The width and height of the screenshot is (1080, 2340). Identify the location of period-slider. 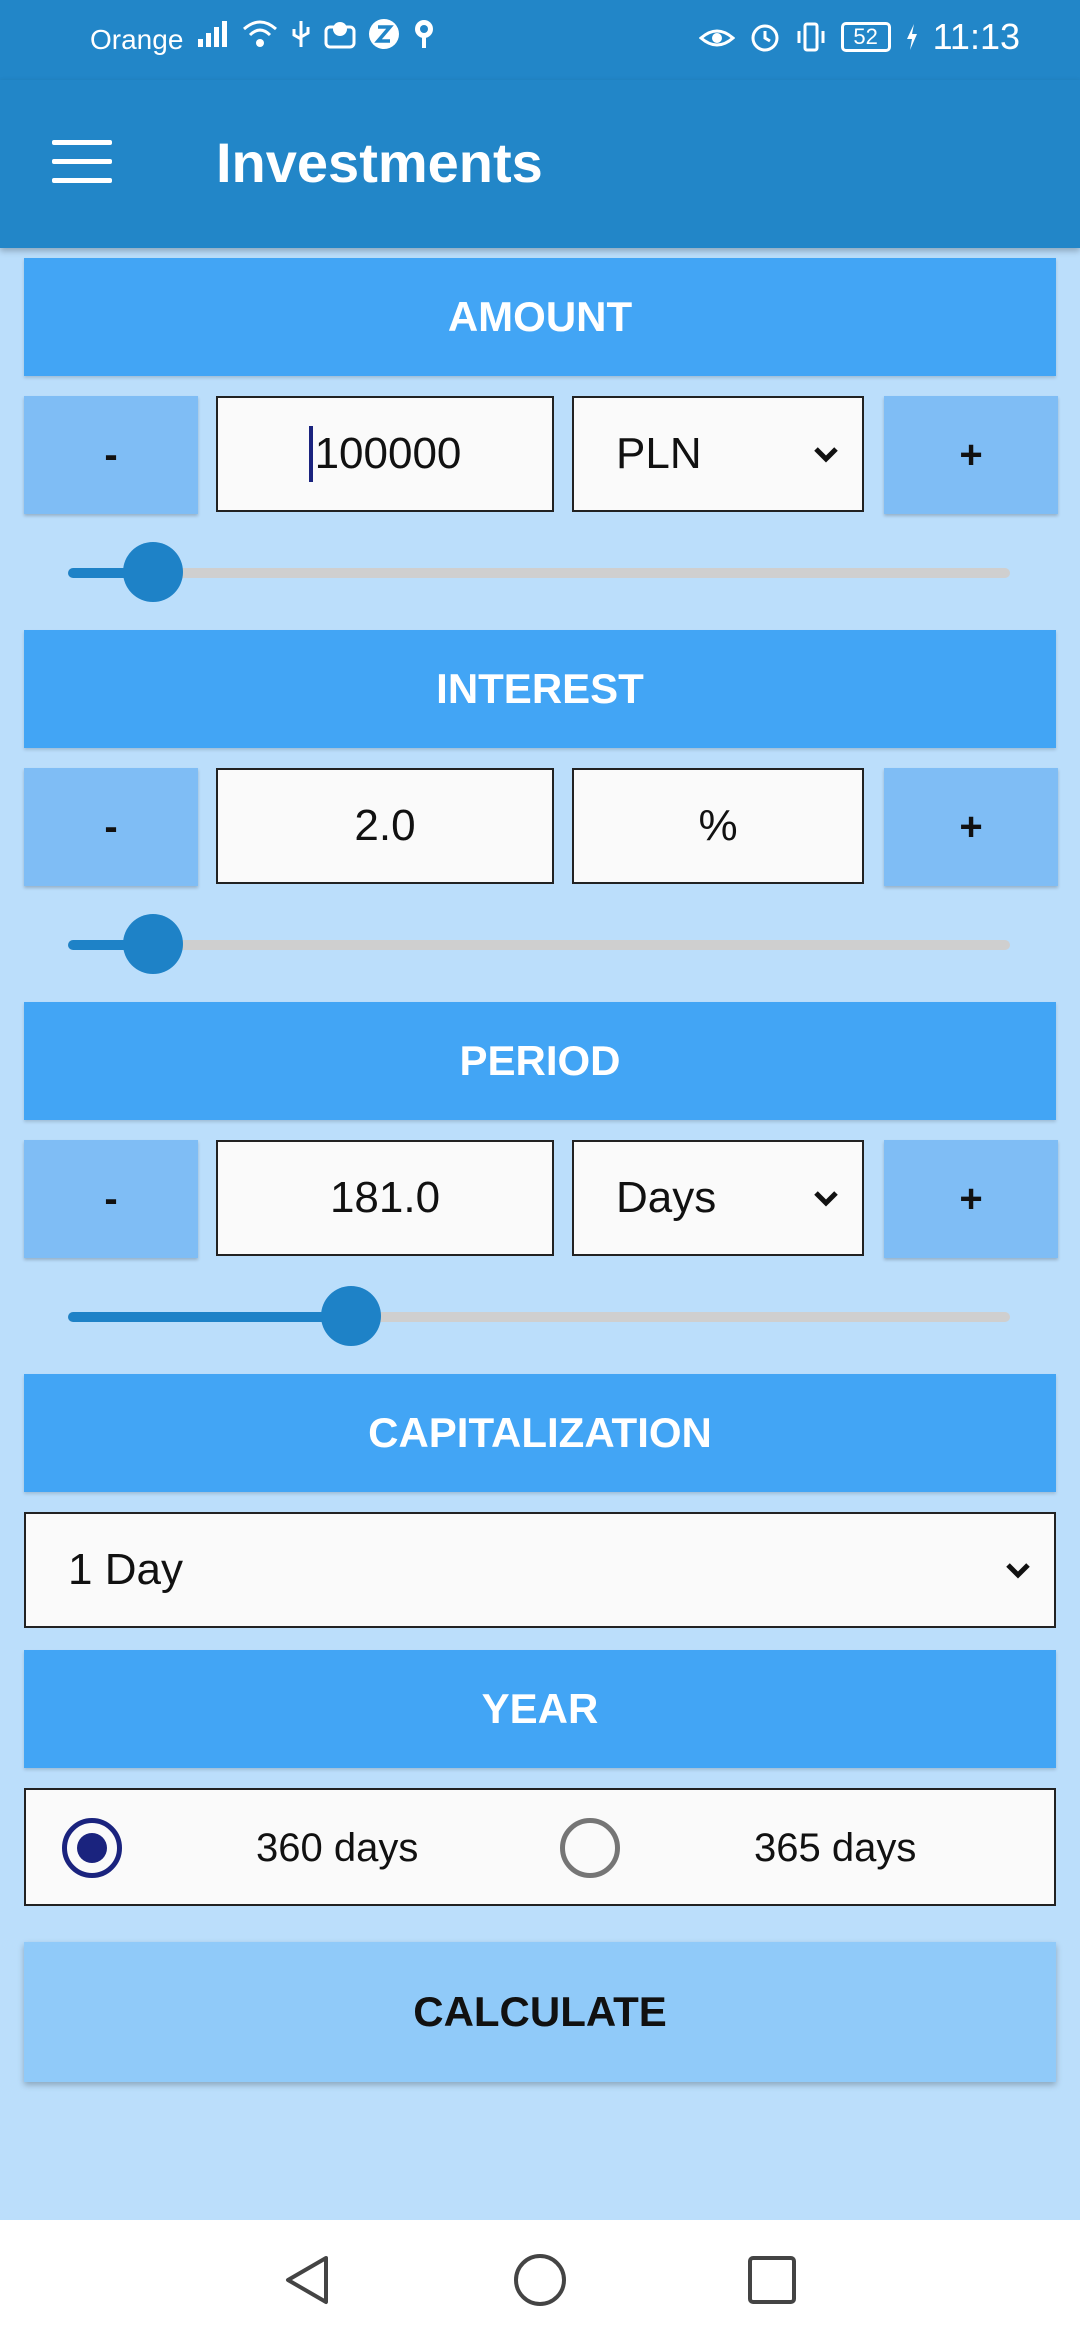
(539, 1316).